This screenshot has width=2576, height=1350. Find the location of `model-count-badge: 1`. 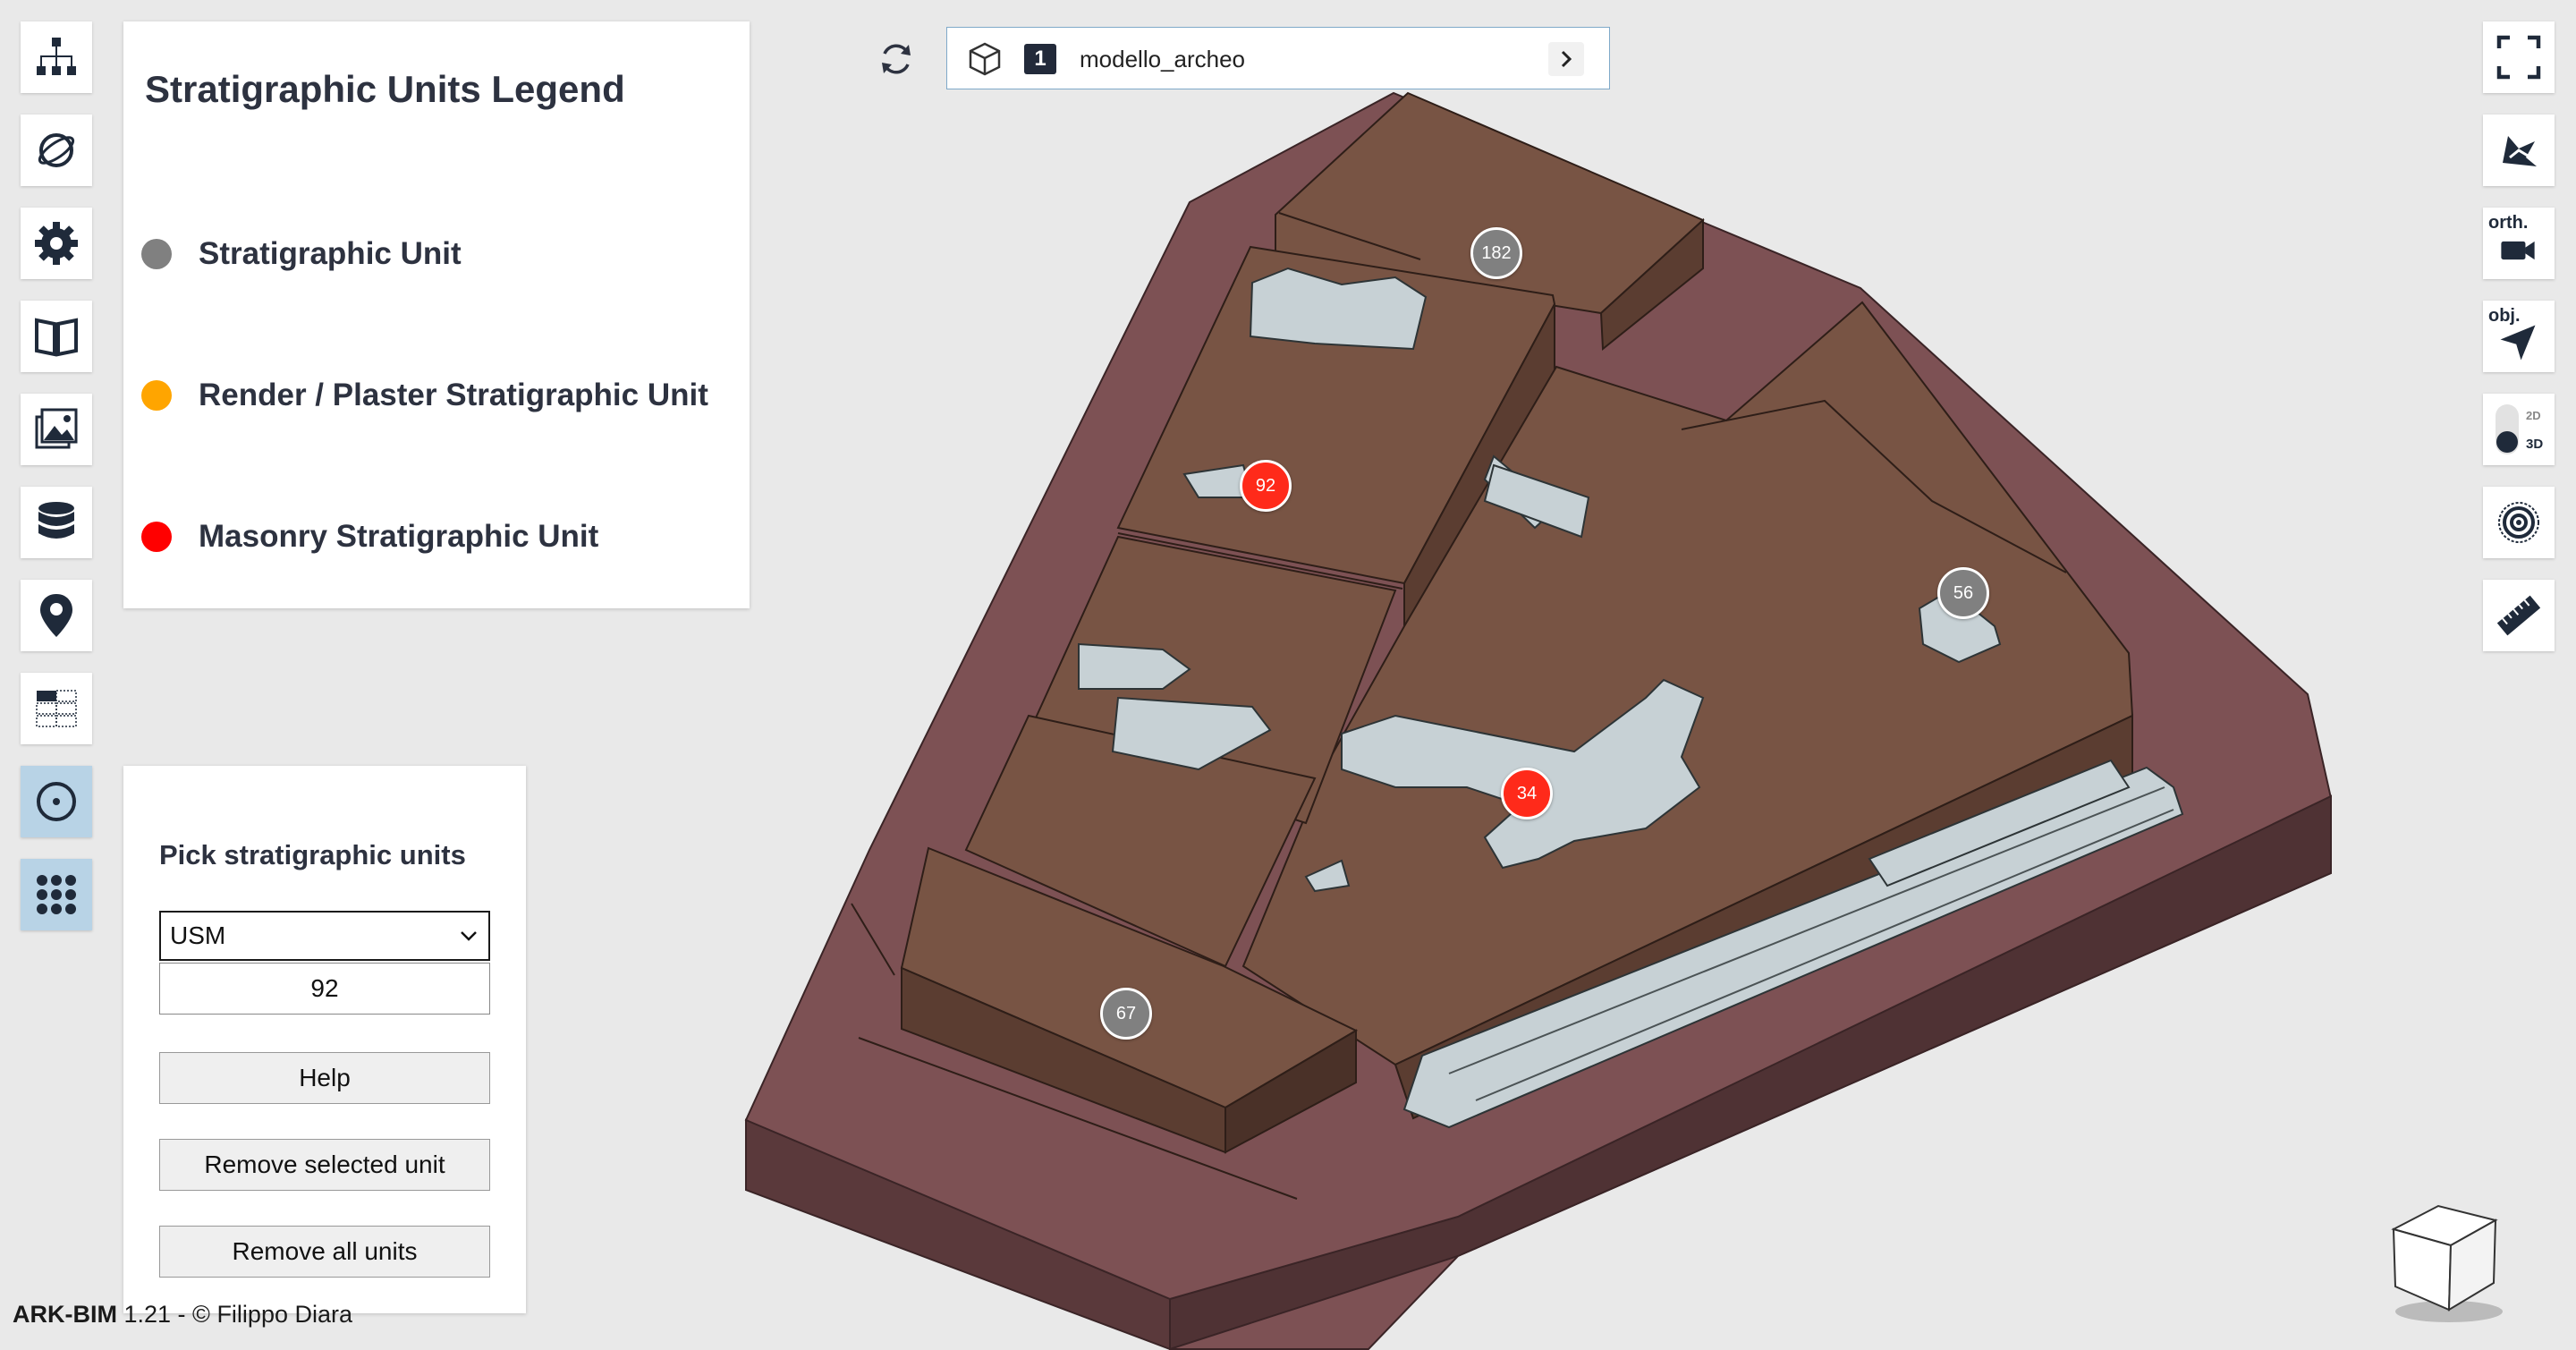

model-count-badge: 1 is located at coordinates (1040, 59).